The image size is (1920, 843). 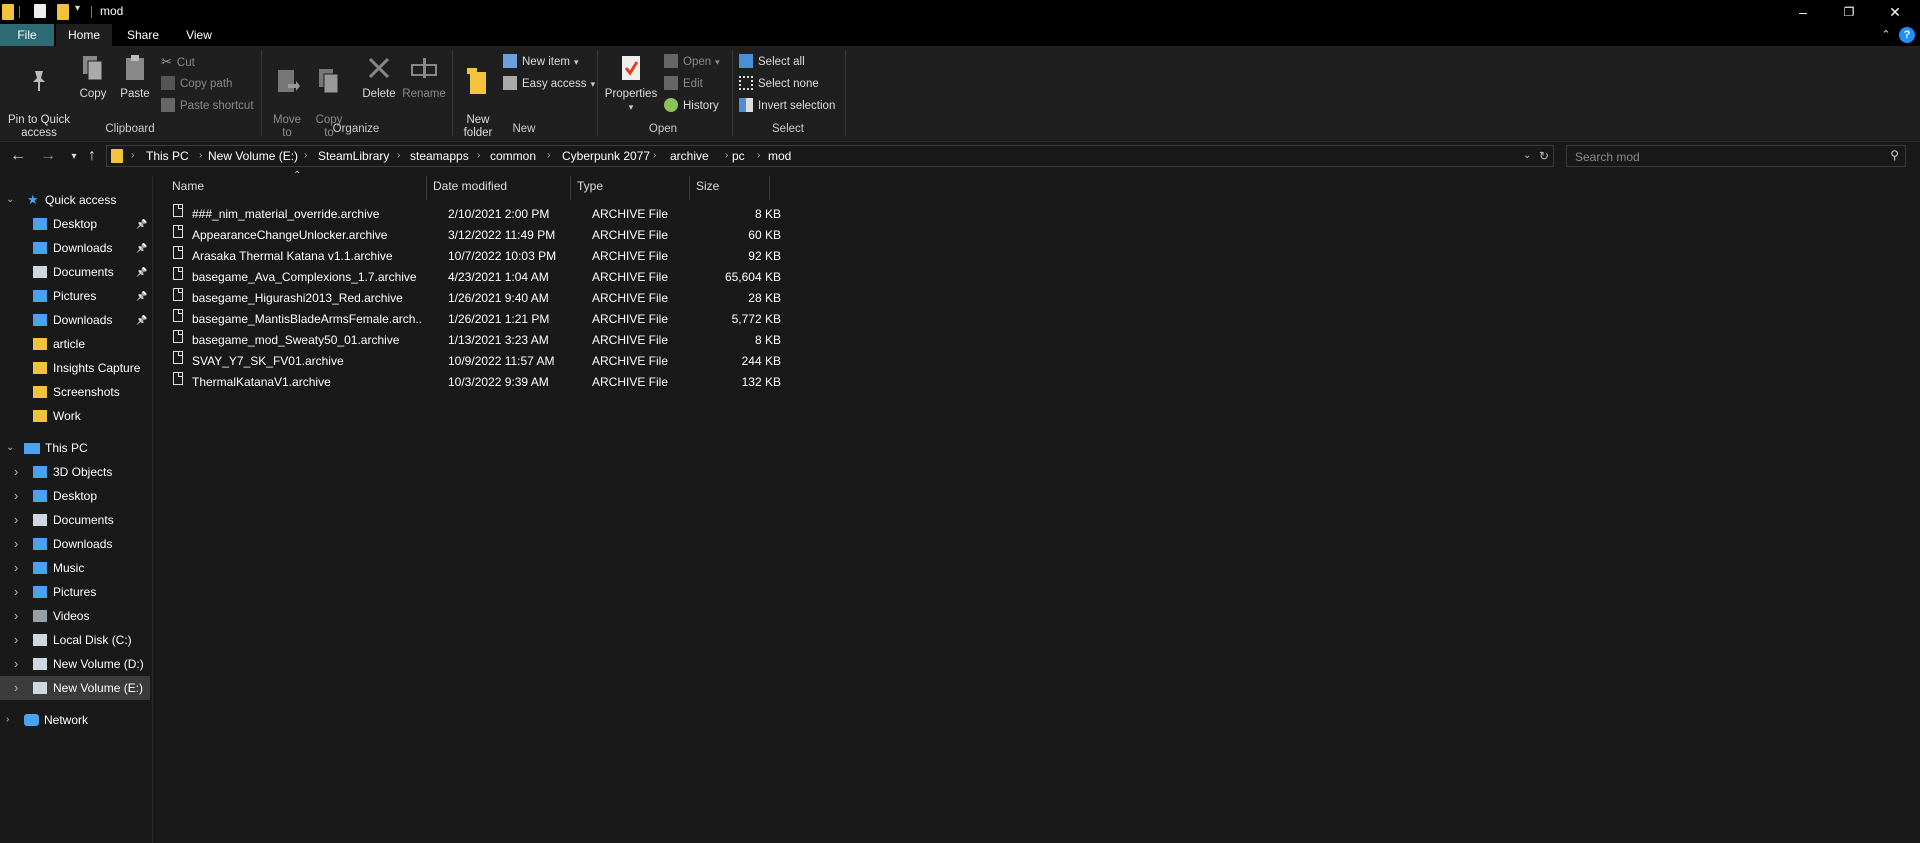 What do you see at coordinates (1544, 156) in the screenshot?
I see `refresh-icon: ↻` at bounding box center [1544, 156].